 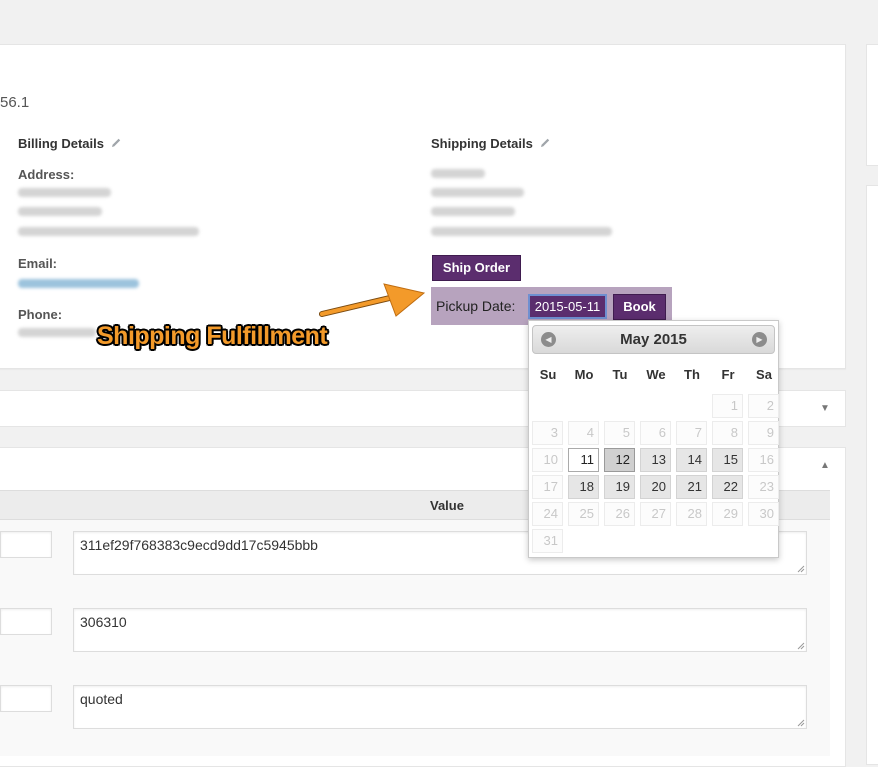 What do you see at coordinates (759, 339) in the screenshot?
I see `next-month-icon: ▶` at bounding box center [759, 339].